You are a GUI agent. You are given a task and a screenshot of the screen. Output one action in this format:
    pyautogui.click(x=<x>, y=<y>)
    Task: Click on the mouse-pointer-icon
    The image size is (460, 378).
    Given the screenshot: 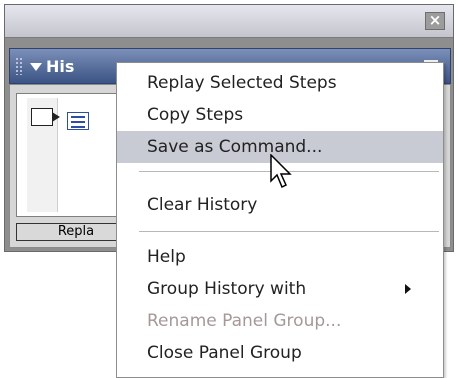 What is the action you would take?
    pyautogui.click(x=281, y=171)
    